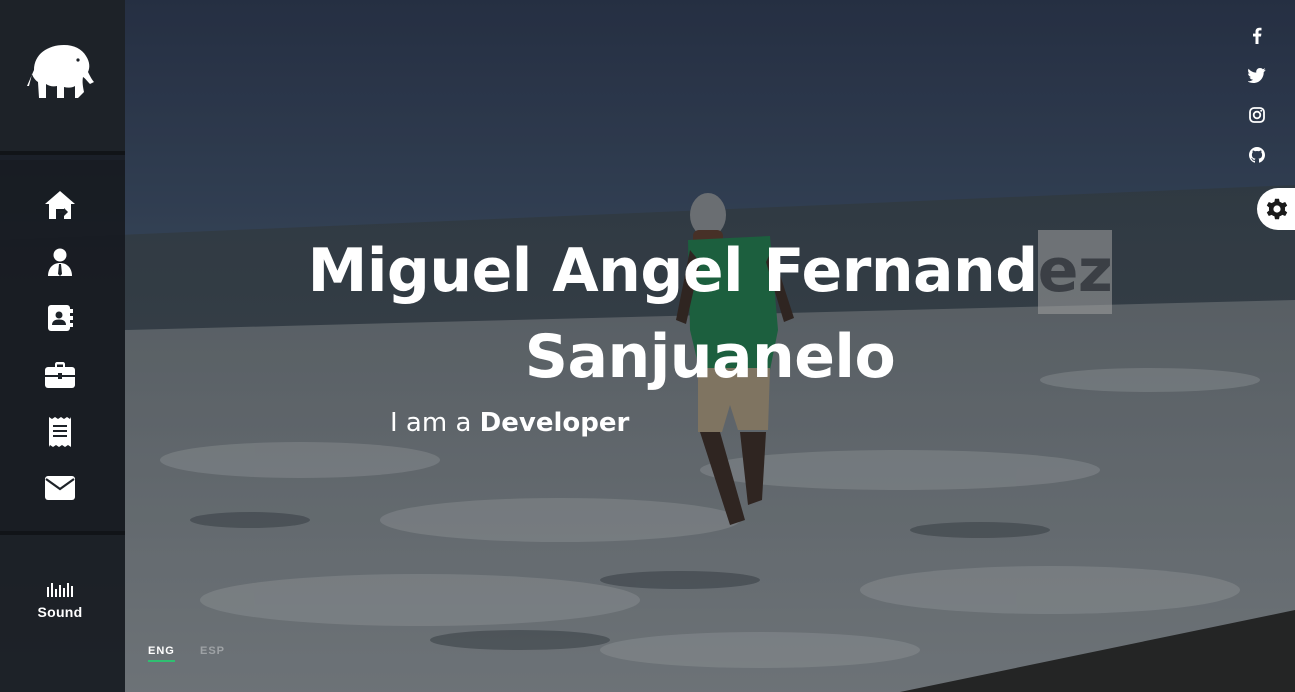  I want to click on sidebar: Sound, so click(62, 346).